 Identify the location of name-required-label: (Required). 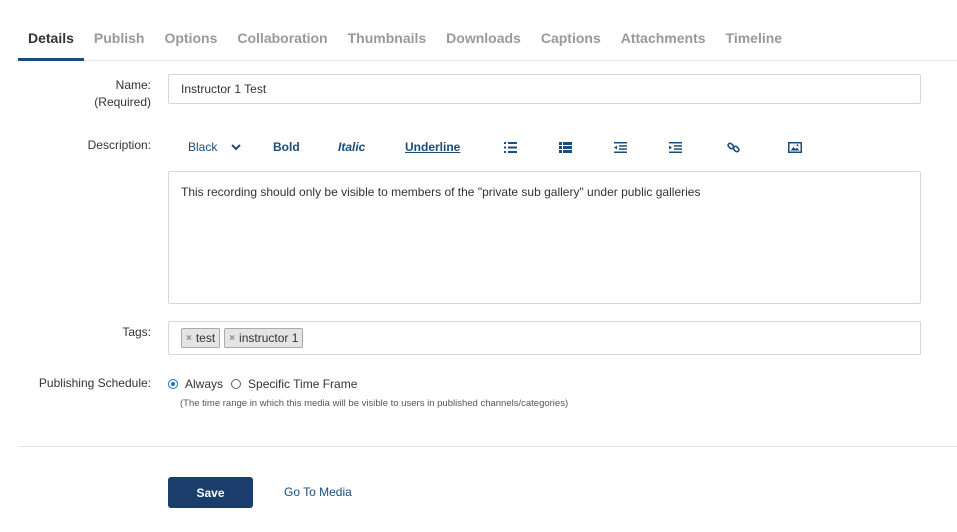
(122, 102).